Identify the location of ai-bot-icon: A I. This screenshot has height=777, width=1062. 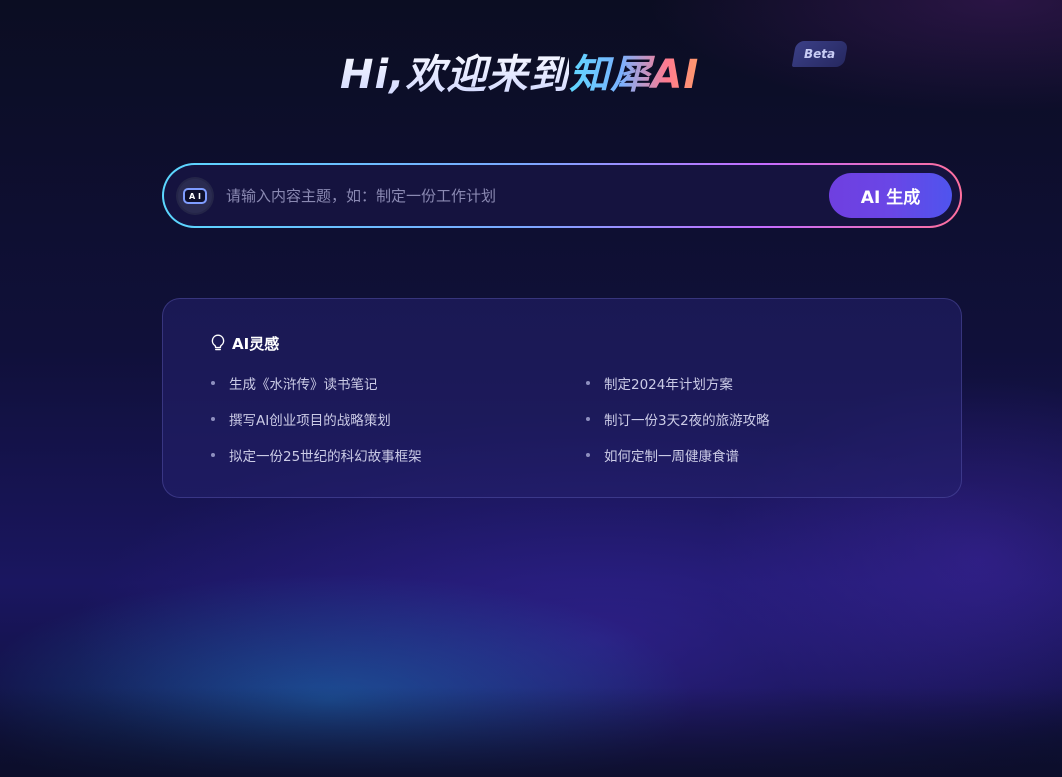
(195, 196).